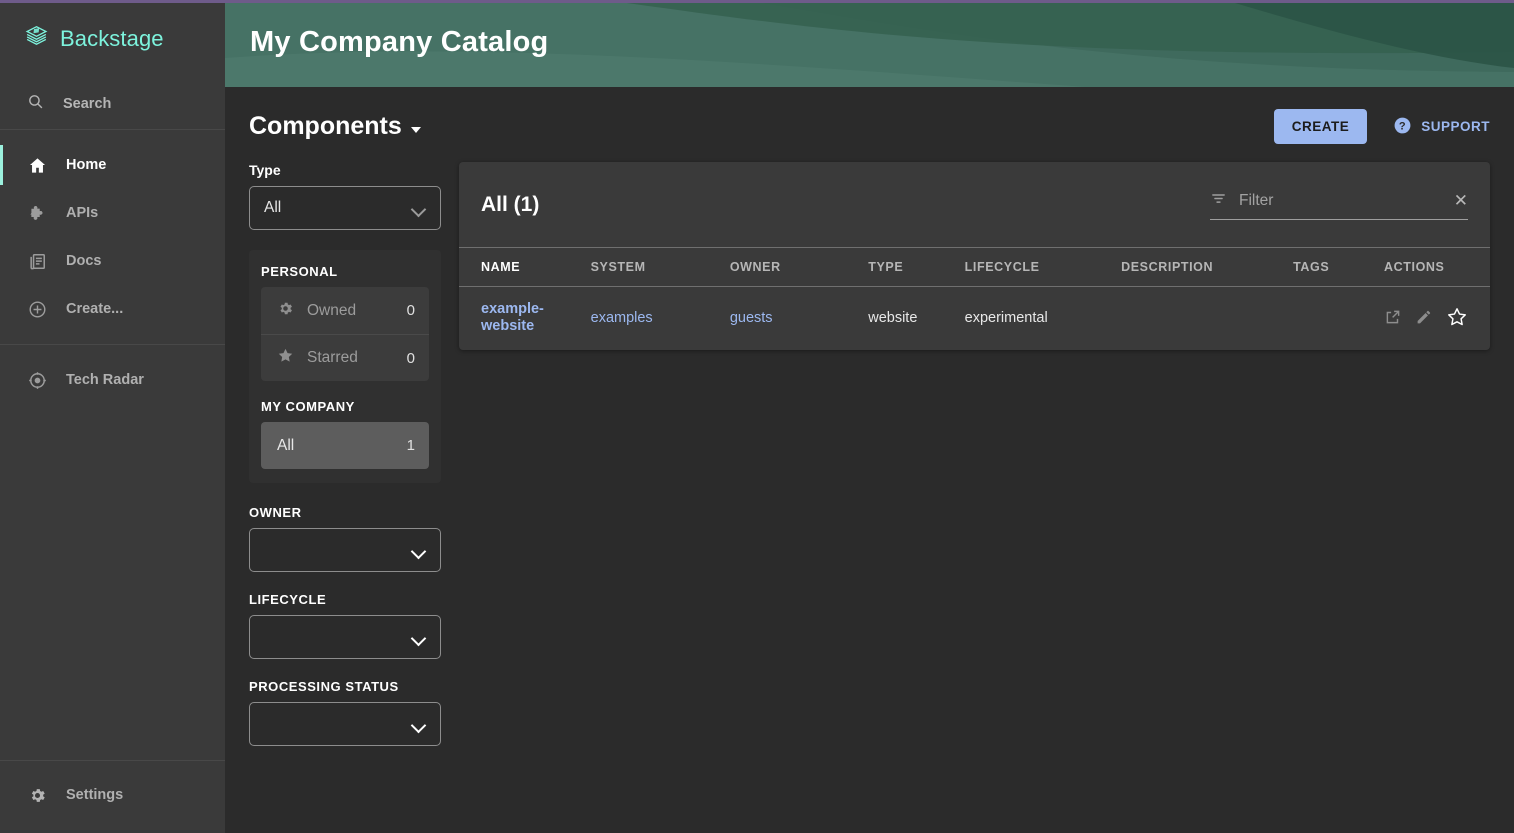  Describe the element at coordinates (799, 267) in the screenshot. I see `column-header-owner: OWNER` at that location.